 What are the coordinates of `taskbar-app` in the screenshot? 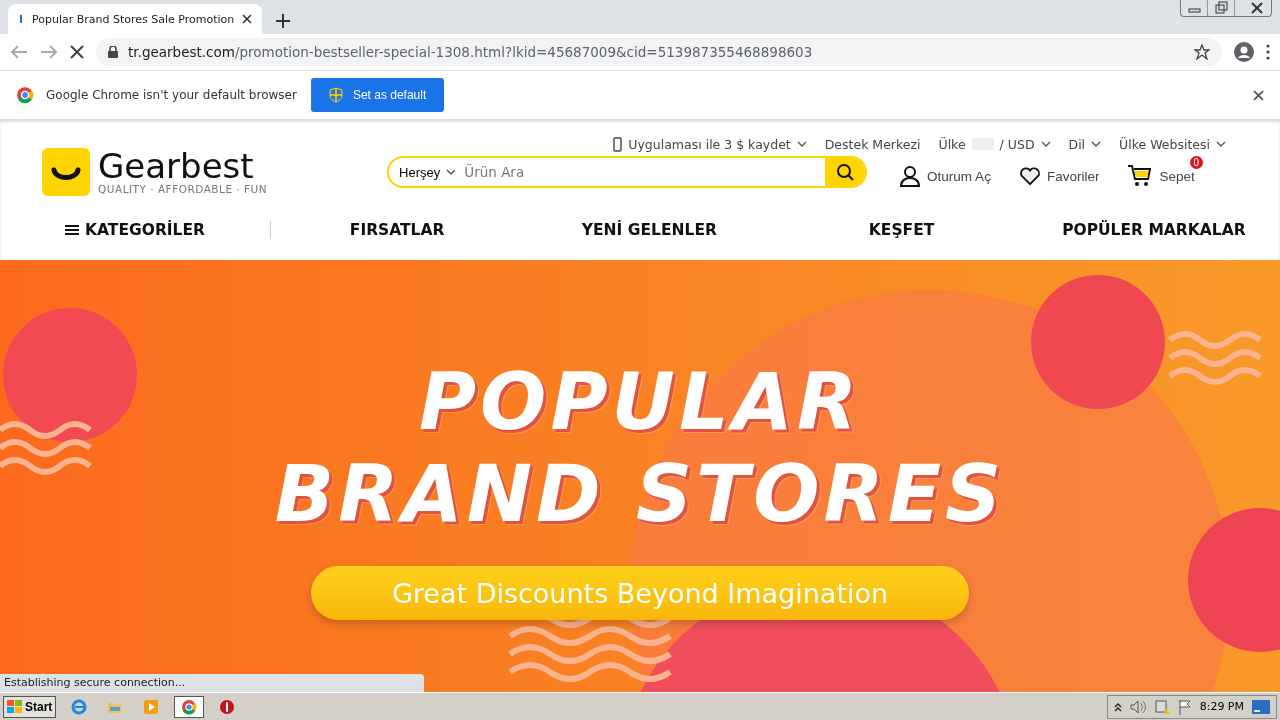 It's located at (189, 706).